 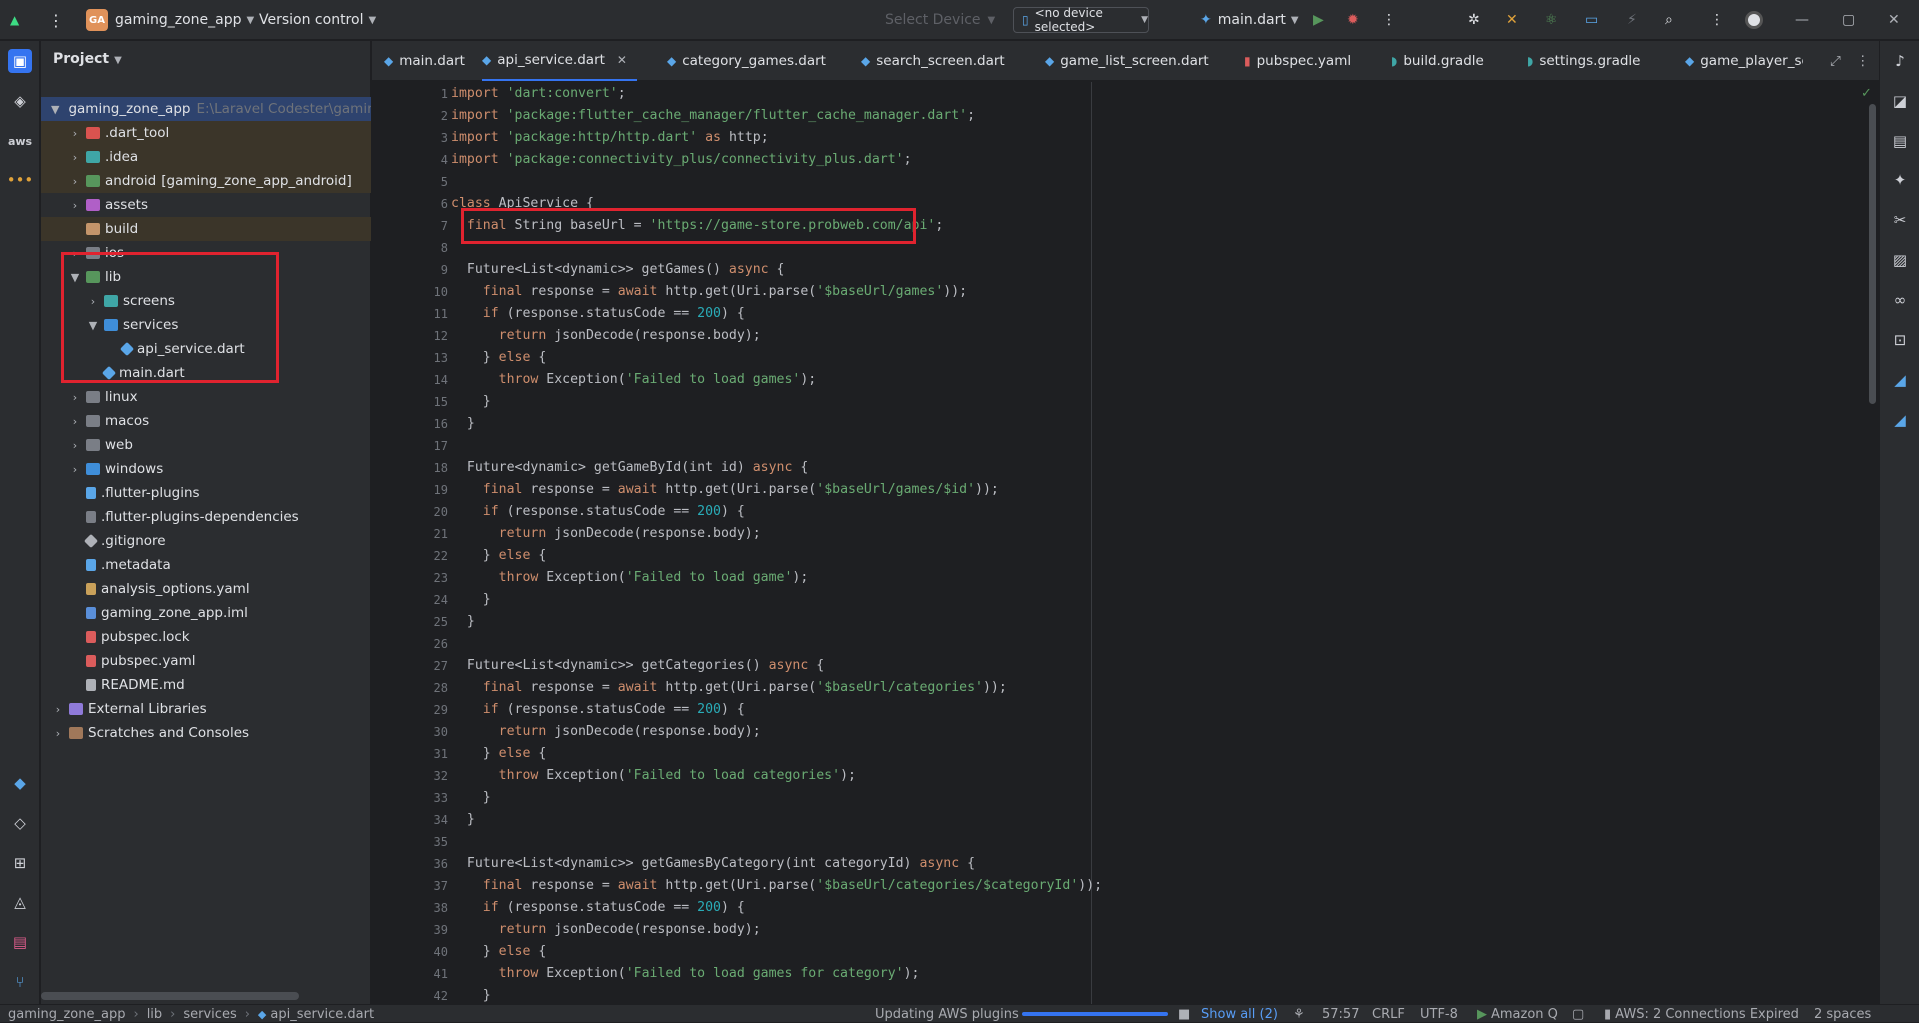 I want to click on flutter-performance-icon: ◢, so click(x=1900, y=420).